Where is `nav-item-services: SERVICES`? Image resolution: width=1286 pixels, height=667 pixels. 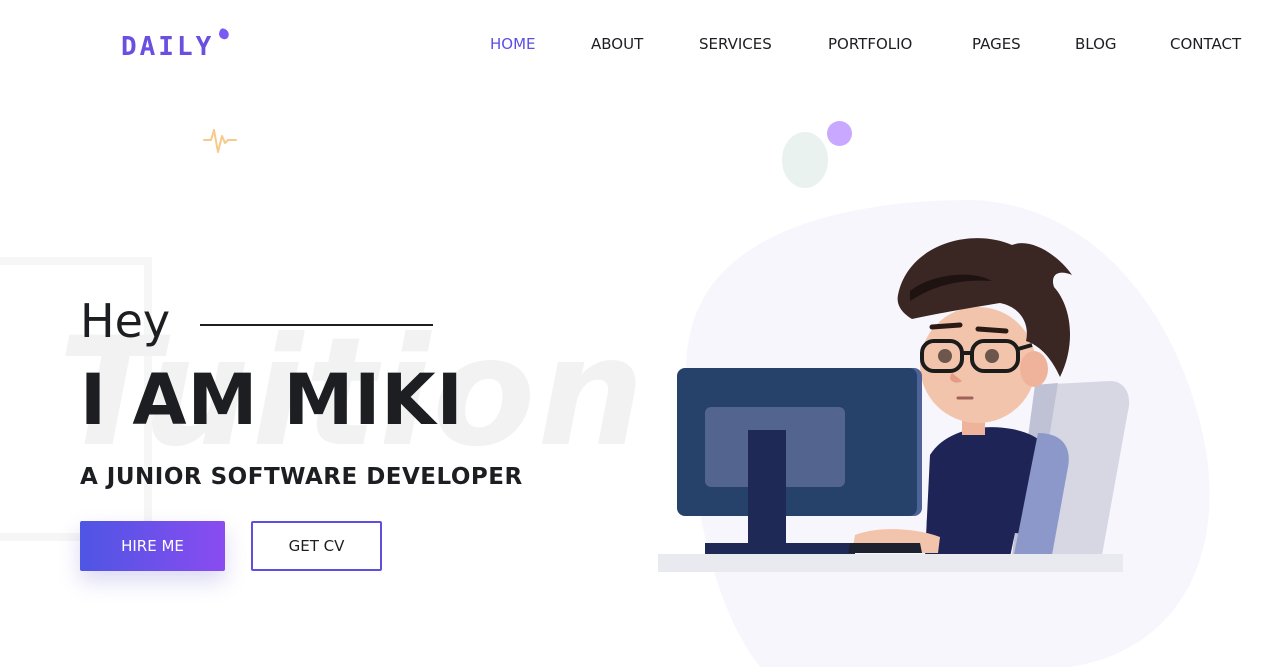
nav-item-services: SERVICES is located at coordinates (735, 44).